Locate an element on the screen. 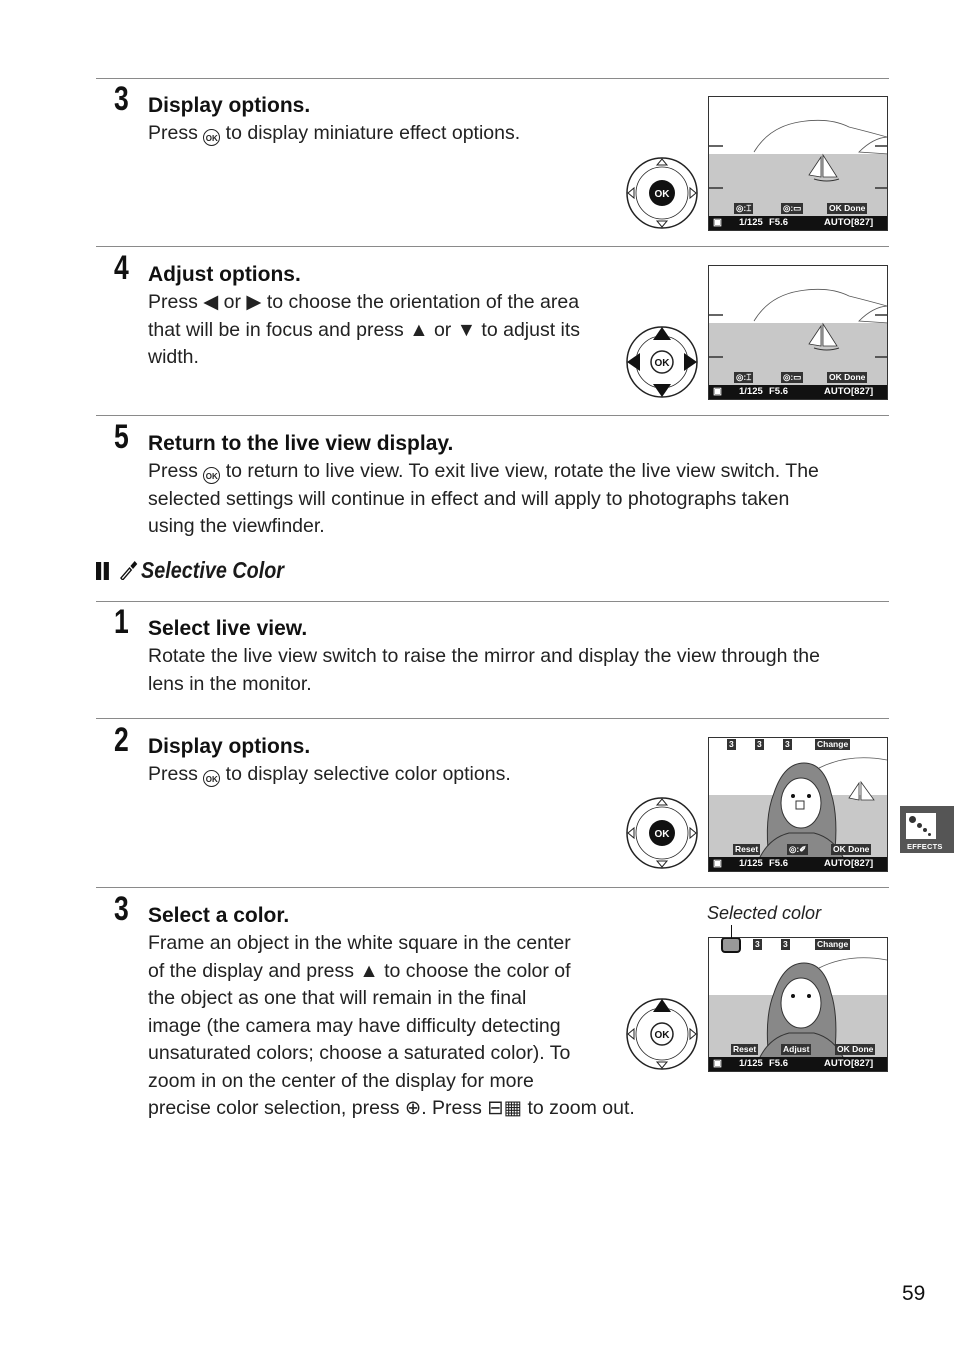 This screenshot has width=954, height=1352. side-tab-label: EFFECTS is located at coordinates (925, 846).